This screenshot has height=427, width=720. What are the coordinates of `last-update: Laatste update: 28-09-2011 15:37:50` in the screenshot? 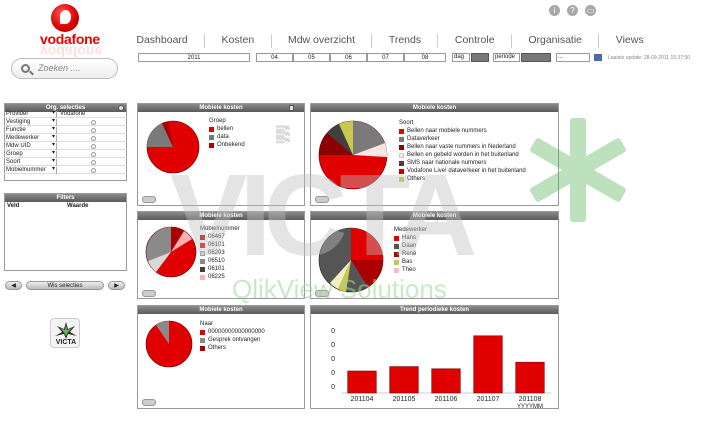 It's located at (649, 58).